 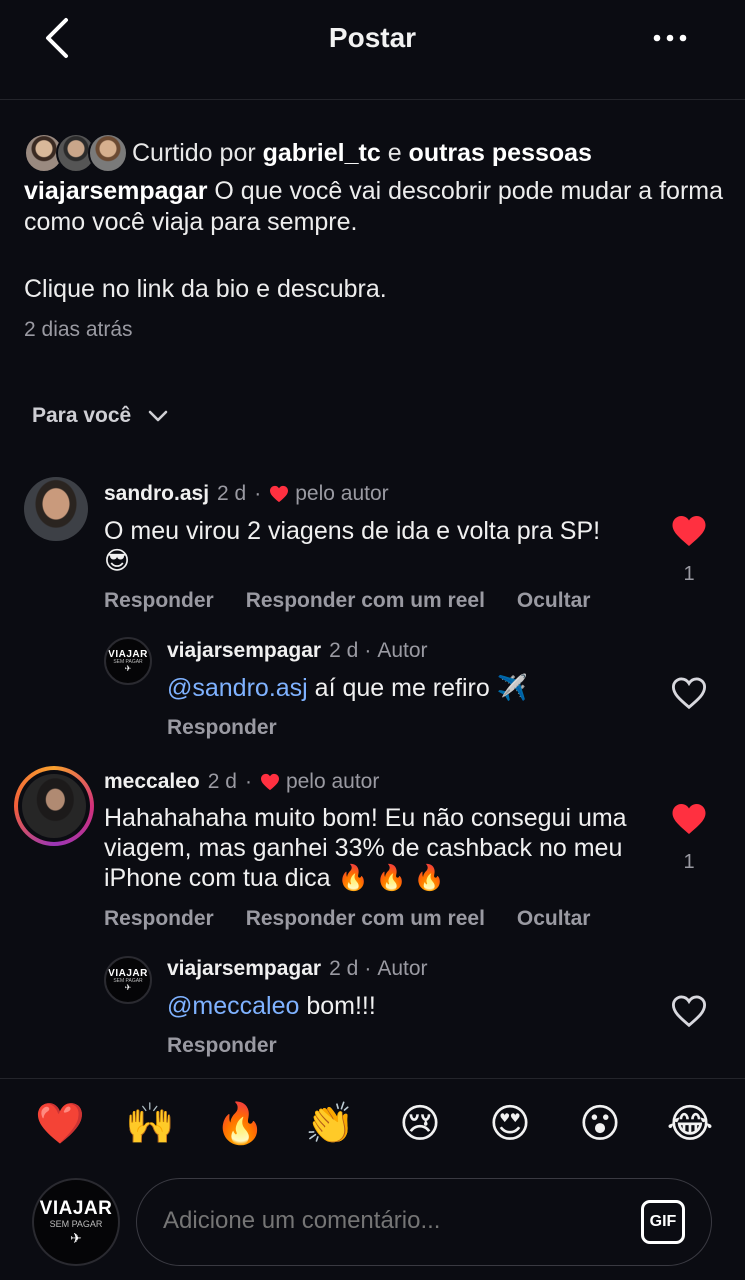 What do you see at coordinates (115, 191) in the screenshot?
I see `caption-username: viajarsempagar` at bounding box center [115, 191].